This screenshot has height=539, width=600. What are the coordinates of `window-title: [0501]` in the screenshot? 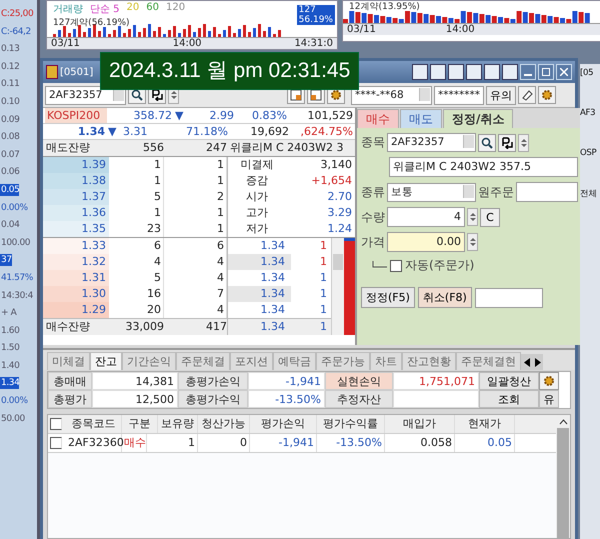 It's located at (77, 72).